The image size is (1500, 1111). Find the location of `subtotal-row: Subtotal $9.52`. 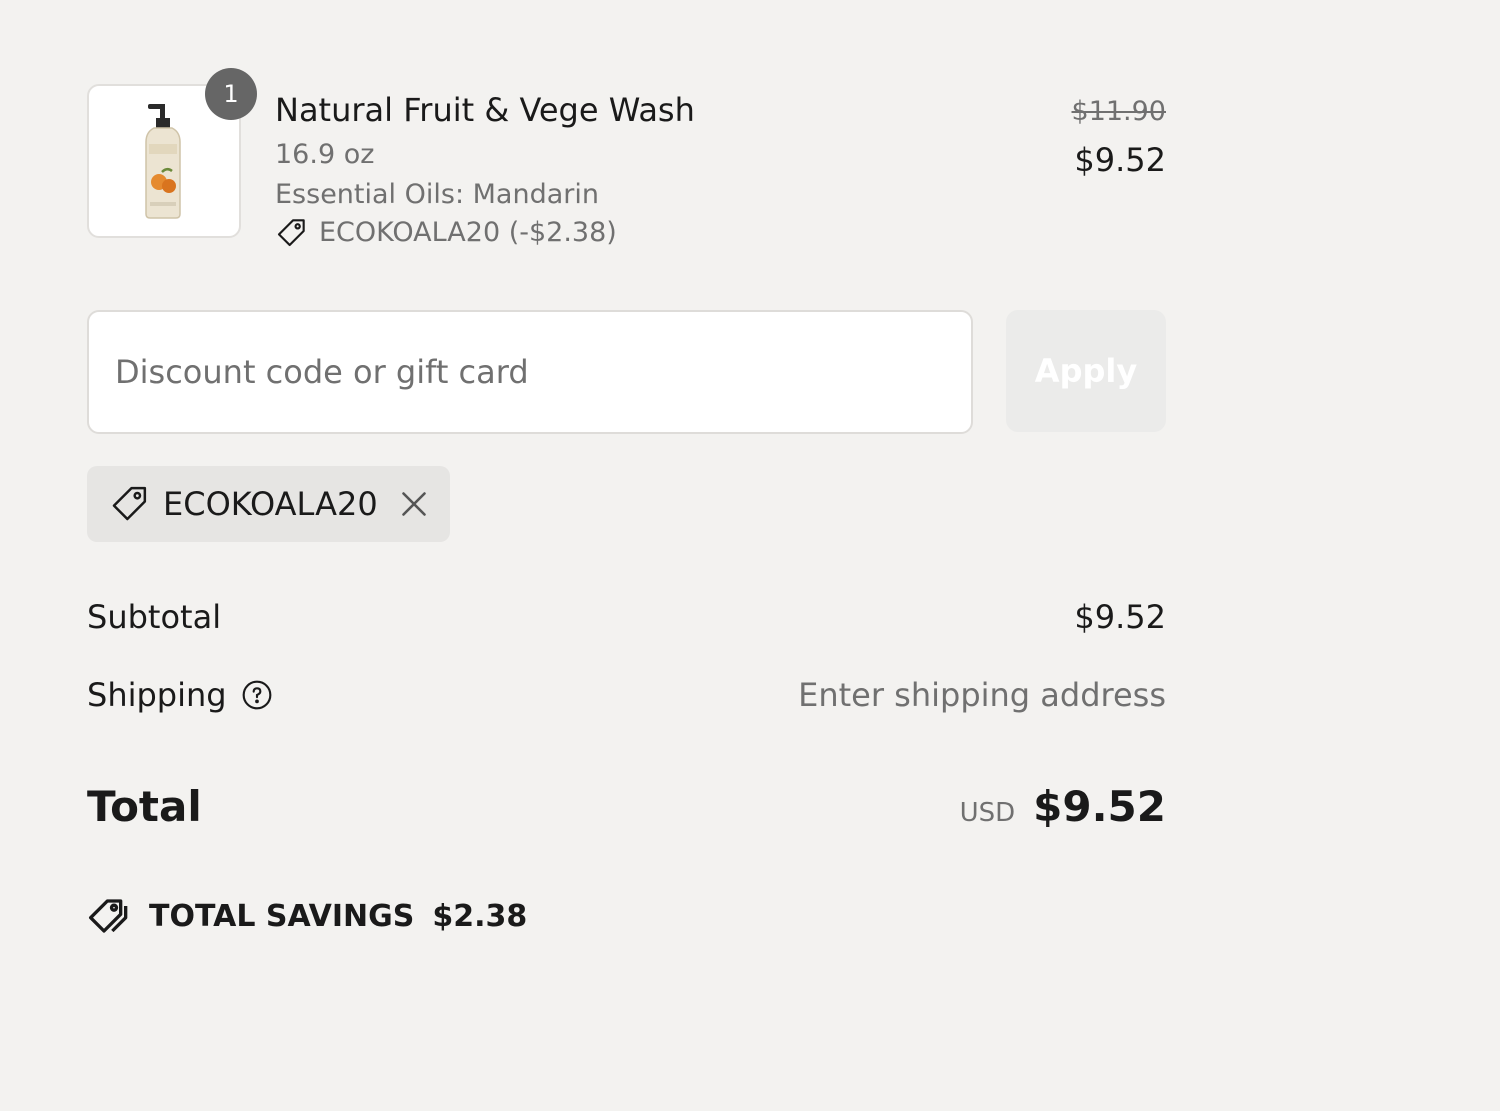

subtotal-row: Subtotal $9.52 is located at coordinates (626, 617).